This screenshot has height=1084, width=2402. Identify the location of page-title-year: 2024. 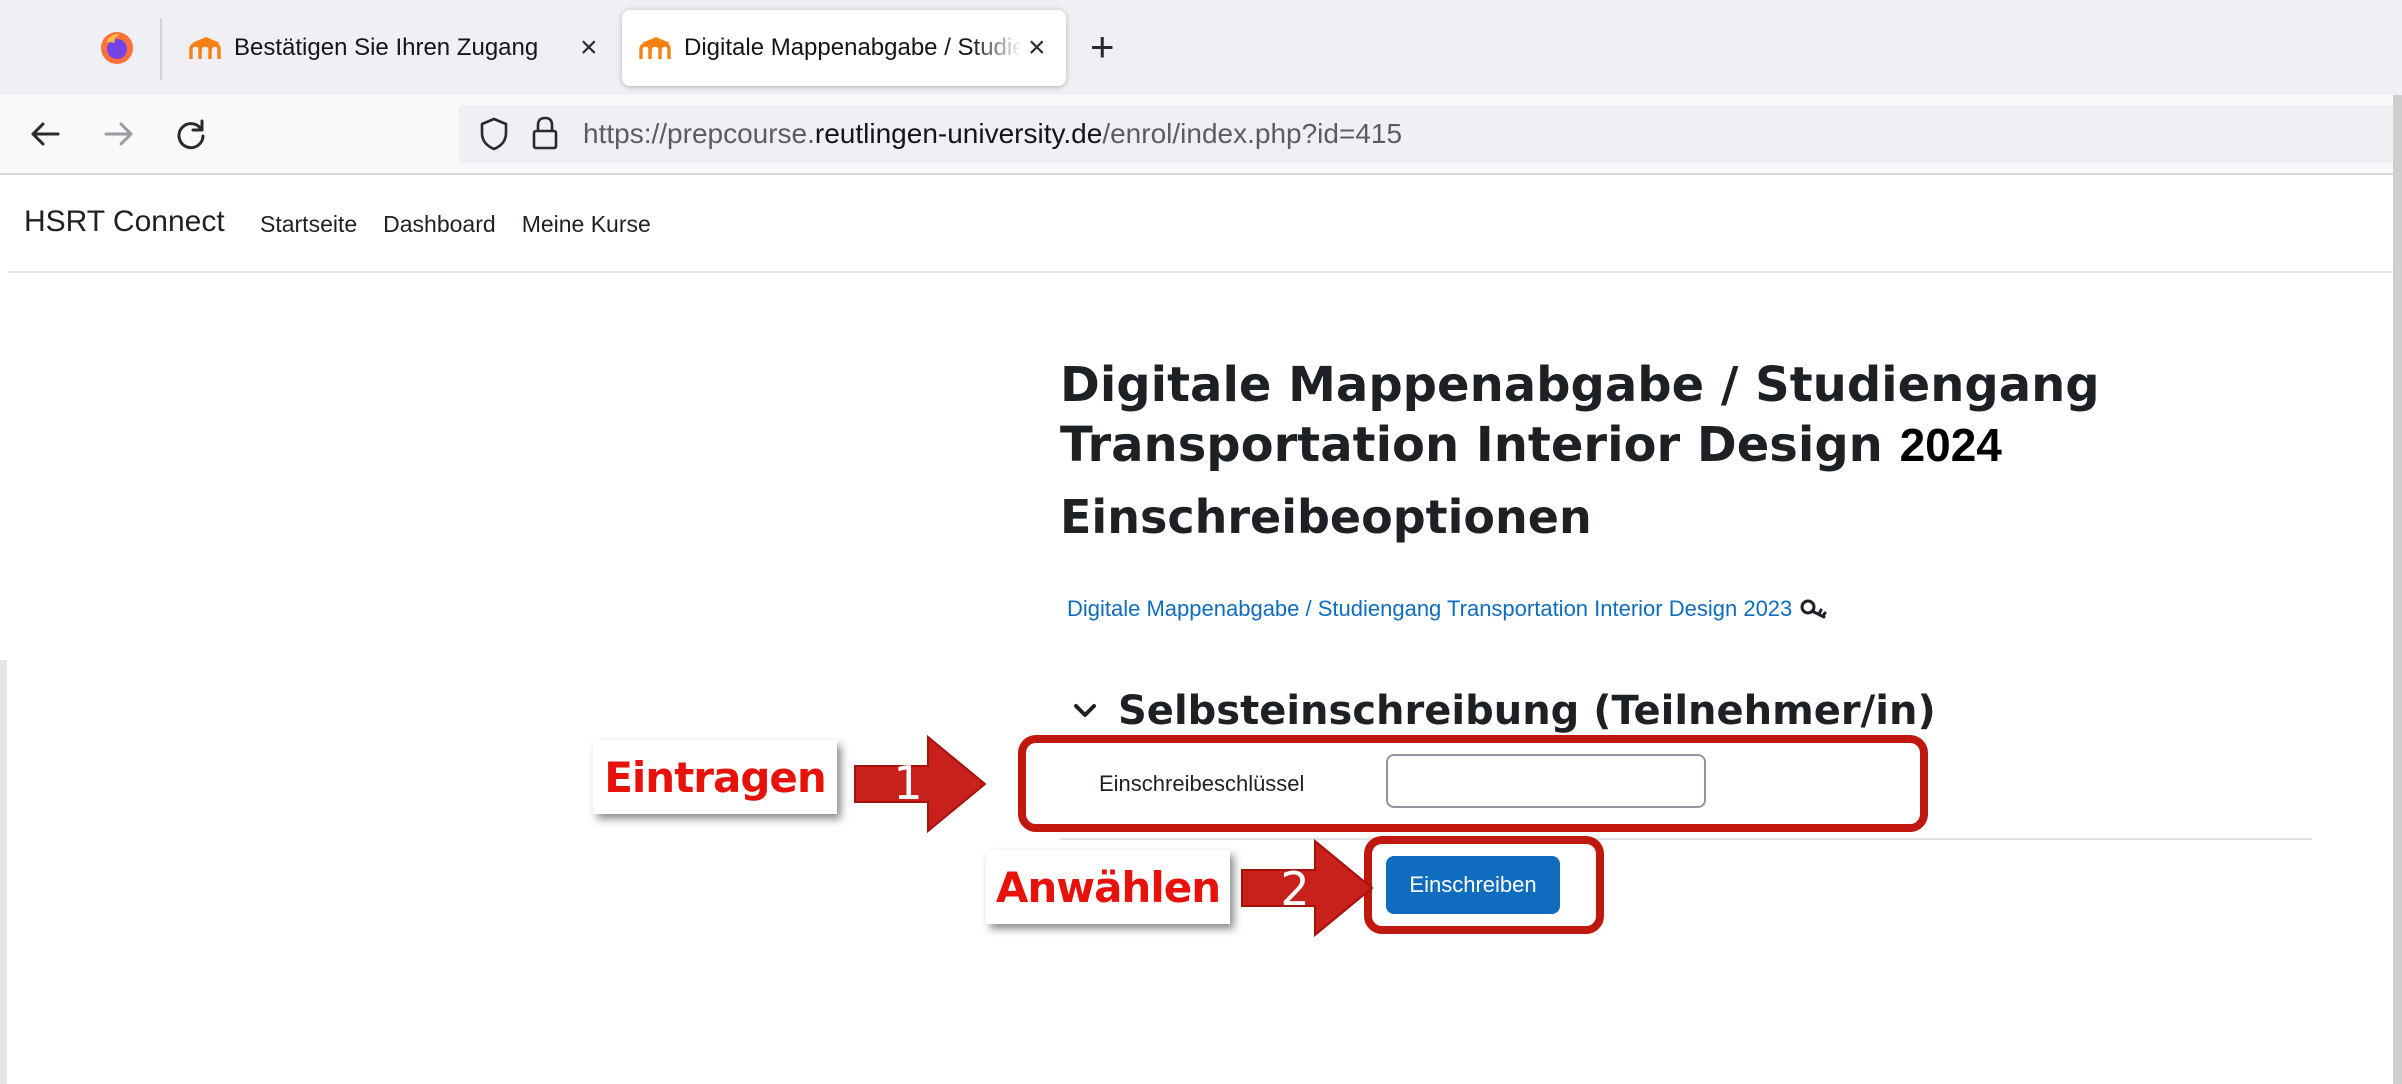
(1950, 445).